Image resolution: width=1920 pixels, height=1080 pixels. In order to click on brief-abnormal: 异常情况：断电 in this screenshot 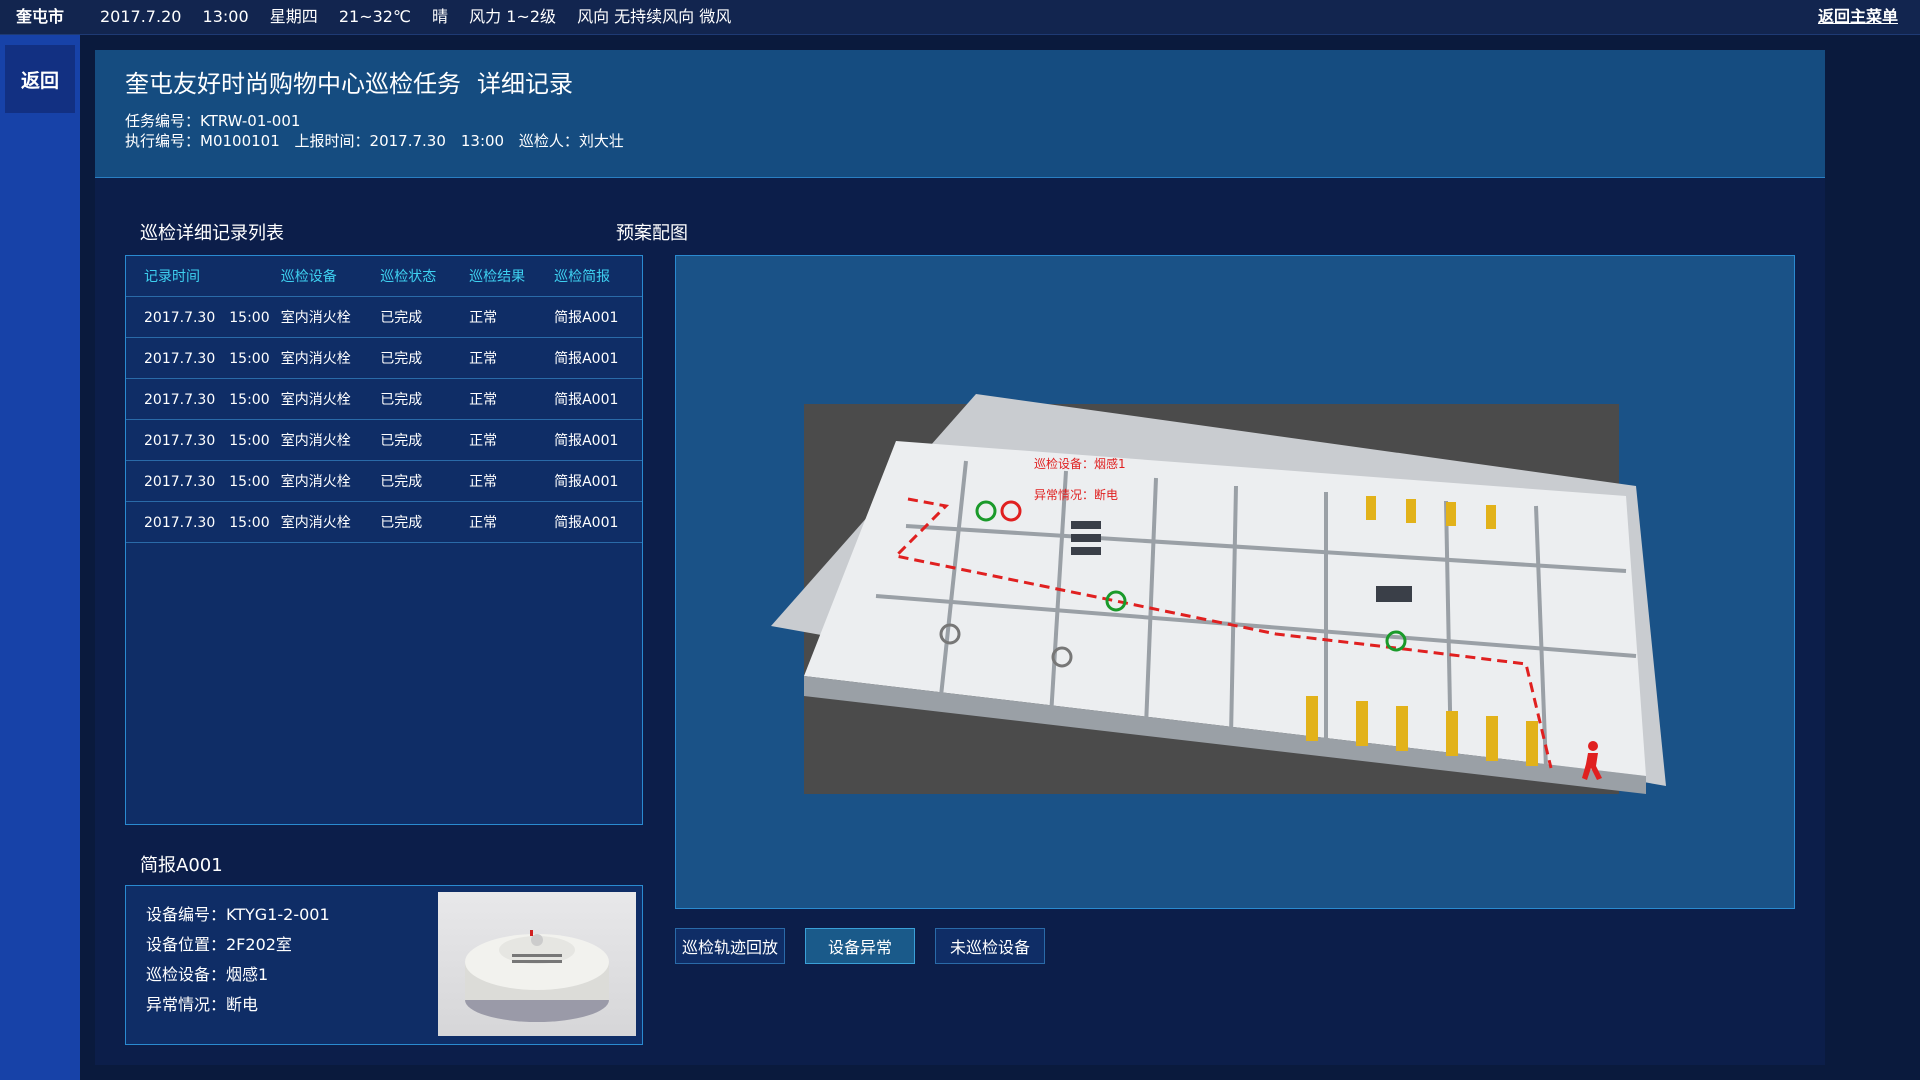, I will do `click(202, 1004)`.